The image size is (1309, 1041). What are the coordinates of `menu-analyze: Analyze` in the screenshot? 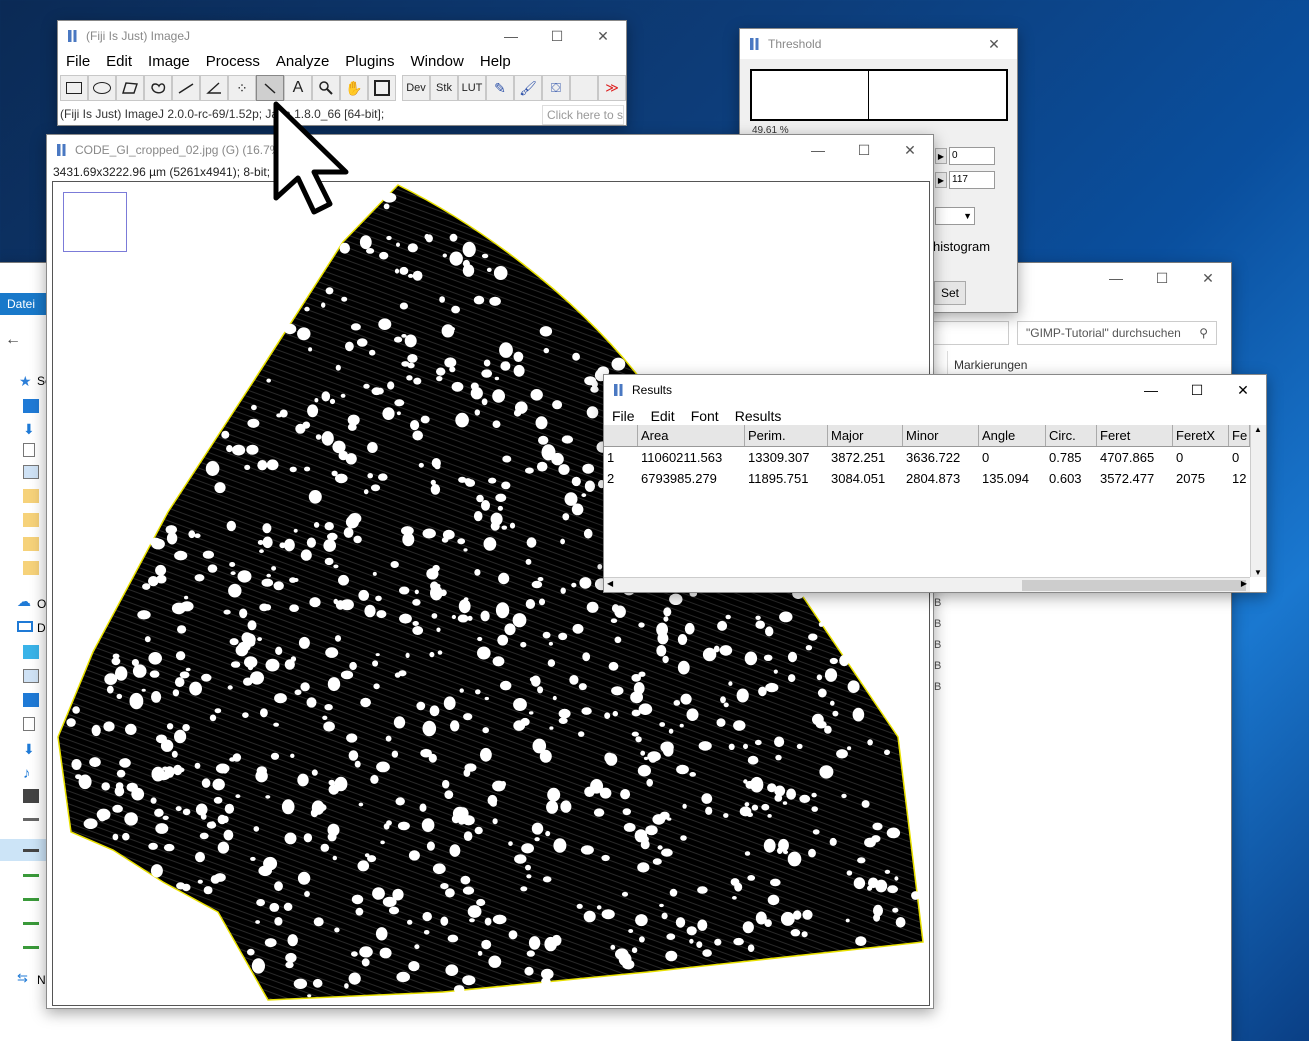 It's located at (302, 62).